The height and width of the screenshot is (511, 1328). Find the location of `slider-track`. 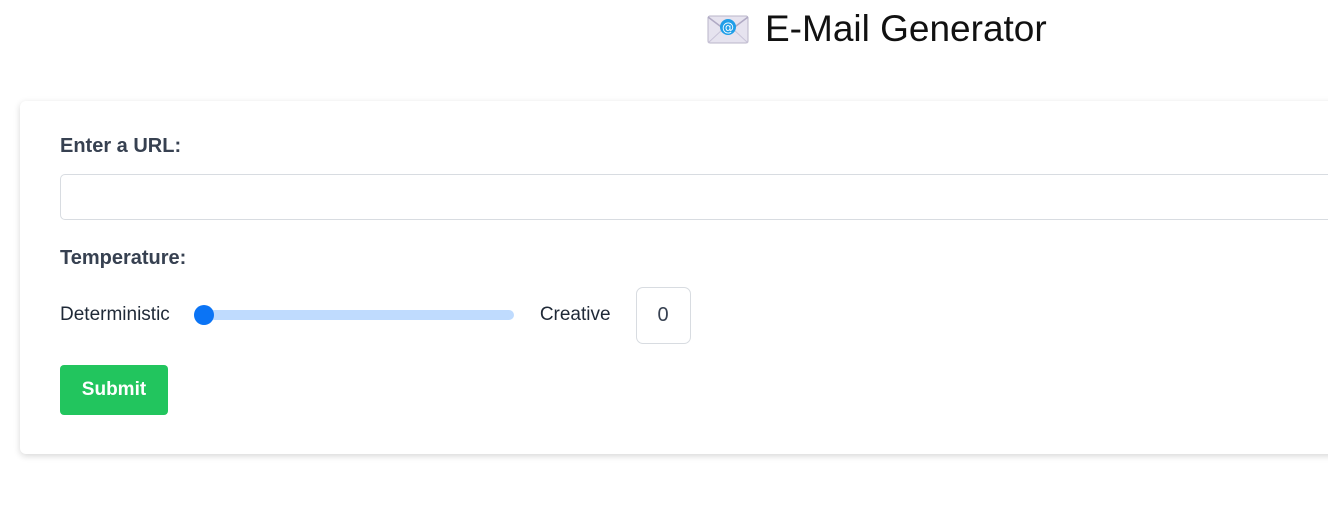

slider-track is located at coordinates (353, 315).